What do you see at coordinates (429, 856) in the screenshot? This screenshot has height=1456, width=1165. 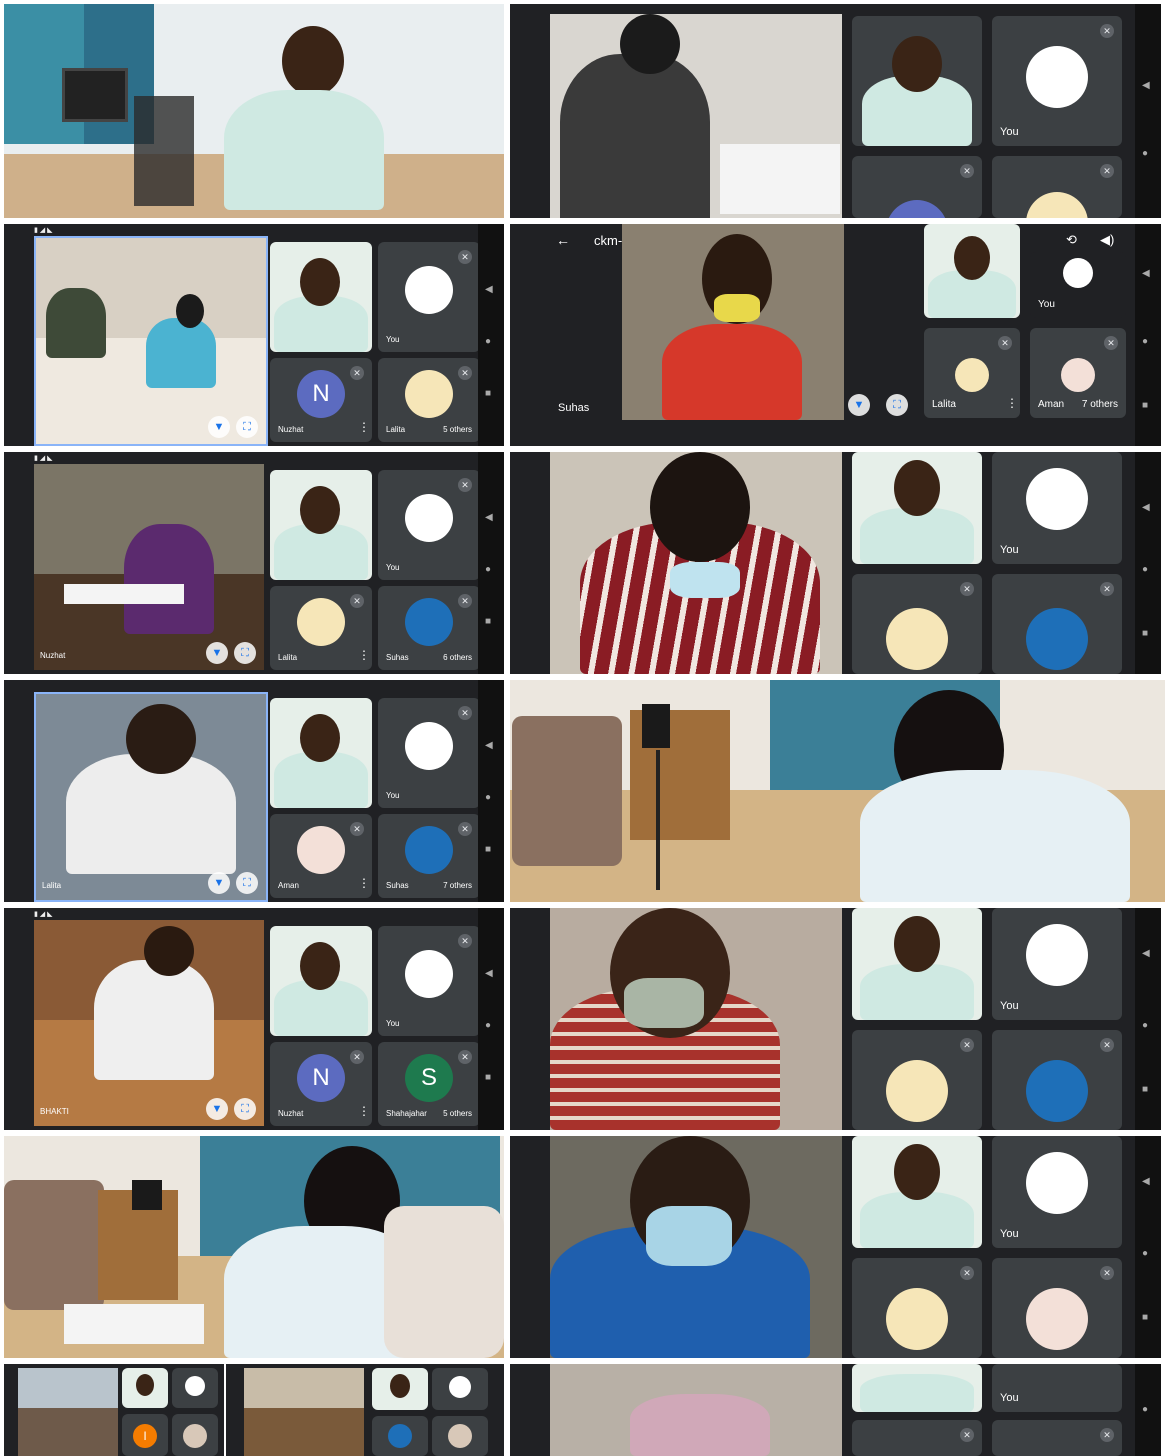 I see `participant-tile: Suhas 7 others ✕` at bounding box center [429, 856].